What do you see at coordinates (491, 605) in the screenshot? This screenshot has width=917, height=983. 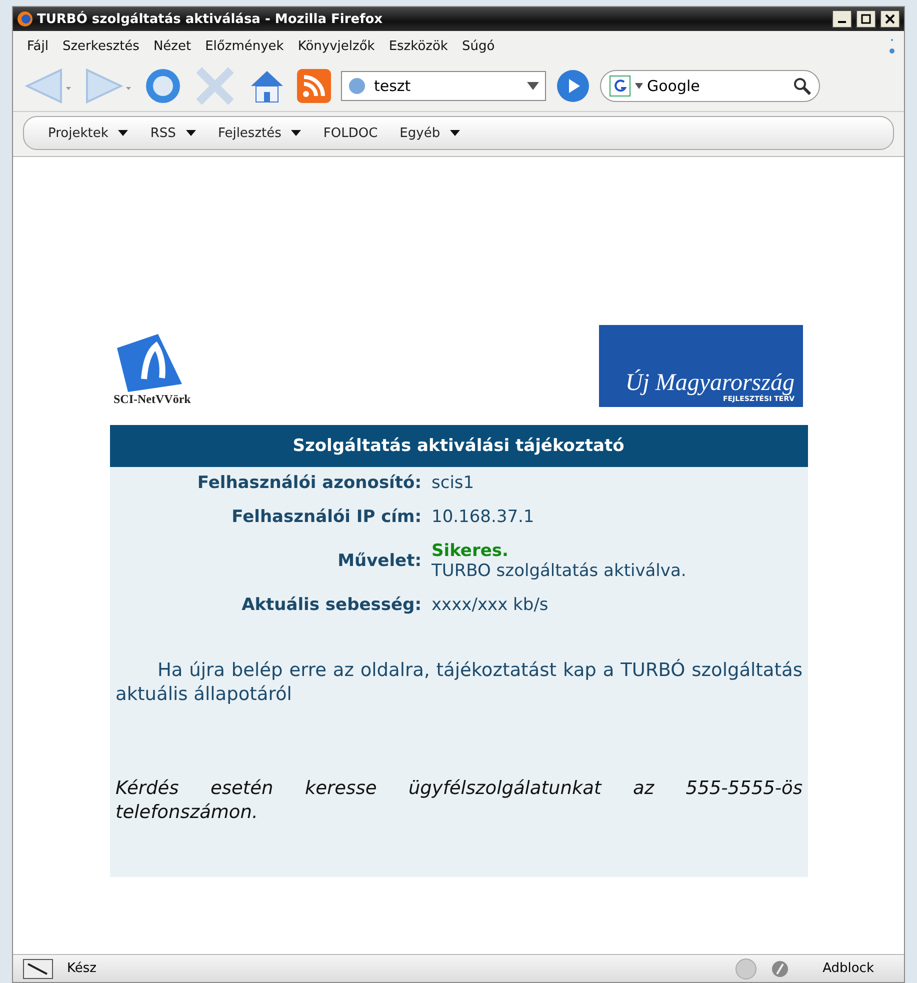 I see `field-value: xxxx/xxx kb/s` at bounding box center [491, 605].